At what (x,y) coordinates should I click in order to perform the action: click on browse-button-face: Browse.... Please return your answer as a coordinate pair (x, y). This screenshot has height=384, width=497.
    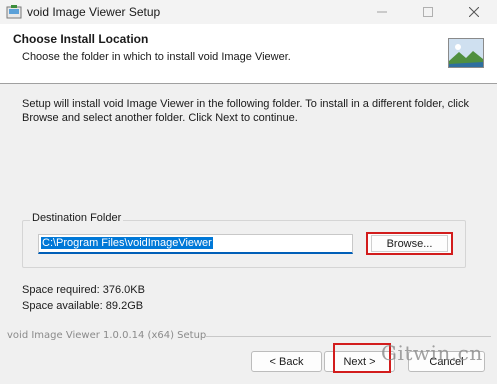
    Looking at the image, I should click on (409, 243).